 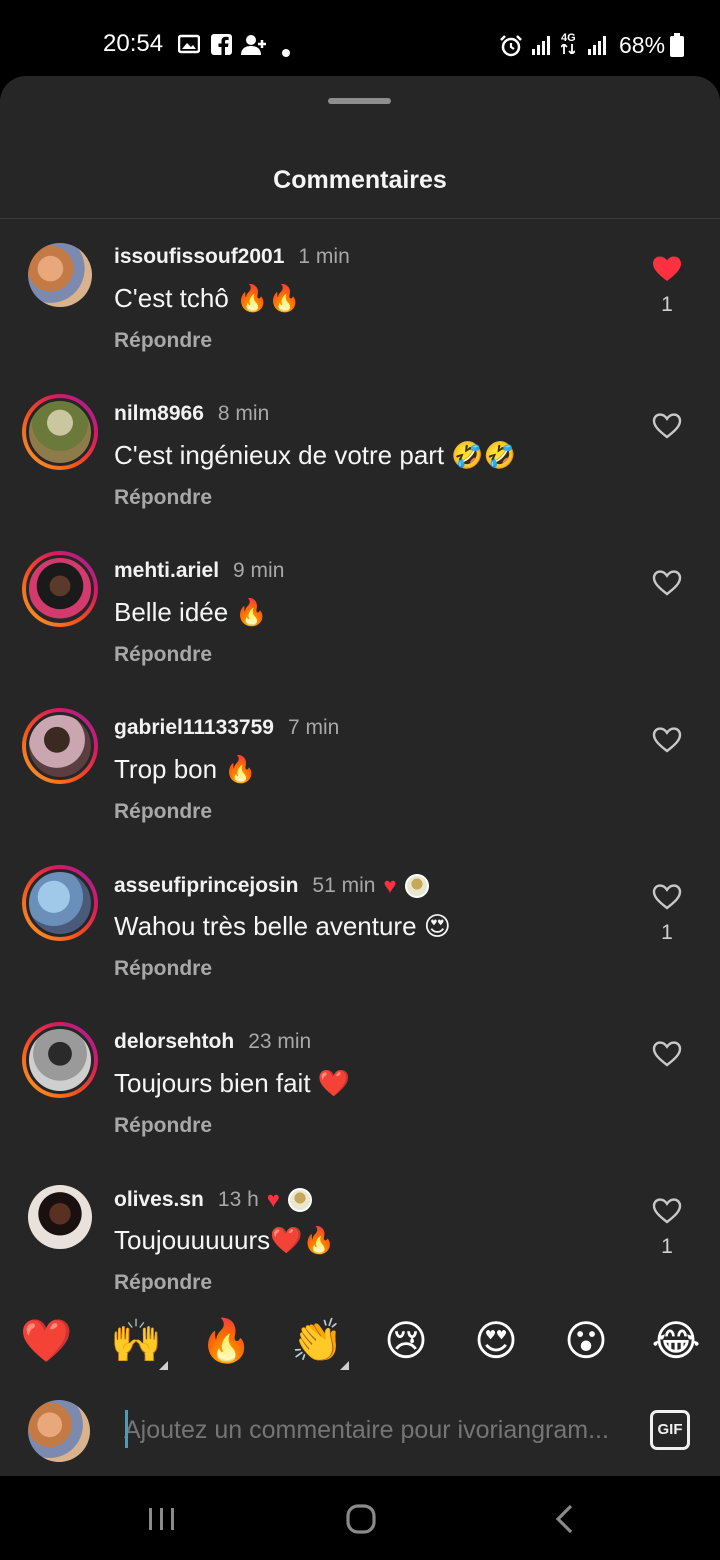 I want to click on comment-username: asseufiprincejosin, so click(x=206, y=886).